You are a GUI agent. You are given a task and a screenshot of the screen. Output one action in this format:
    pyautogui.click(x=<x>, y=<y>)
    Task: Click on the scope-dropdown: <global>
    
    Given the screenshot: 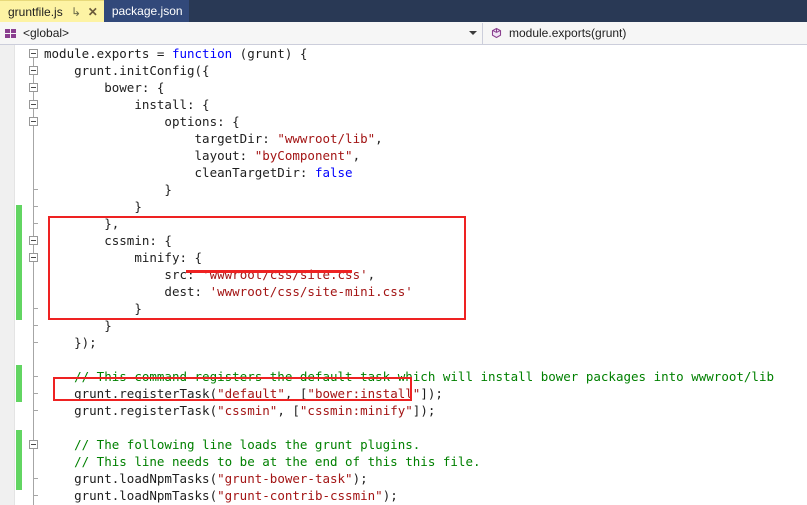 What is the action you would take?
    pyautogui.click(x=241, y=33)
    